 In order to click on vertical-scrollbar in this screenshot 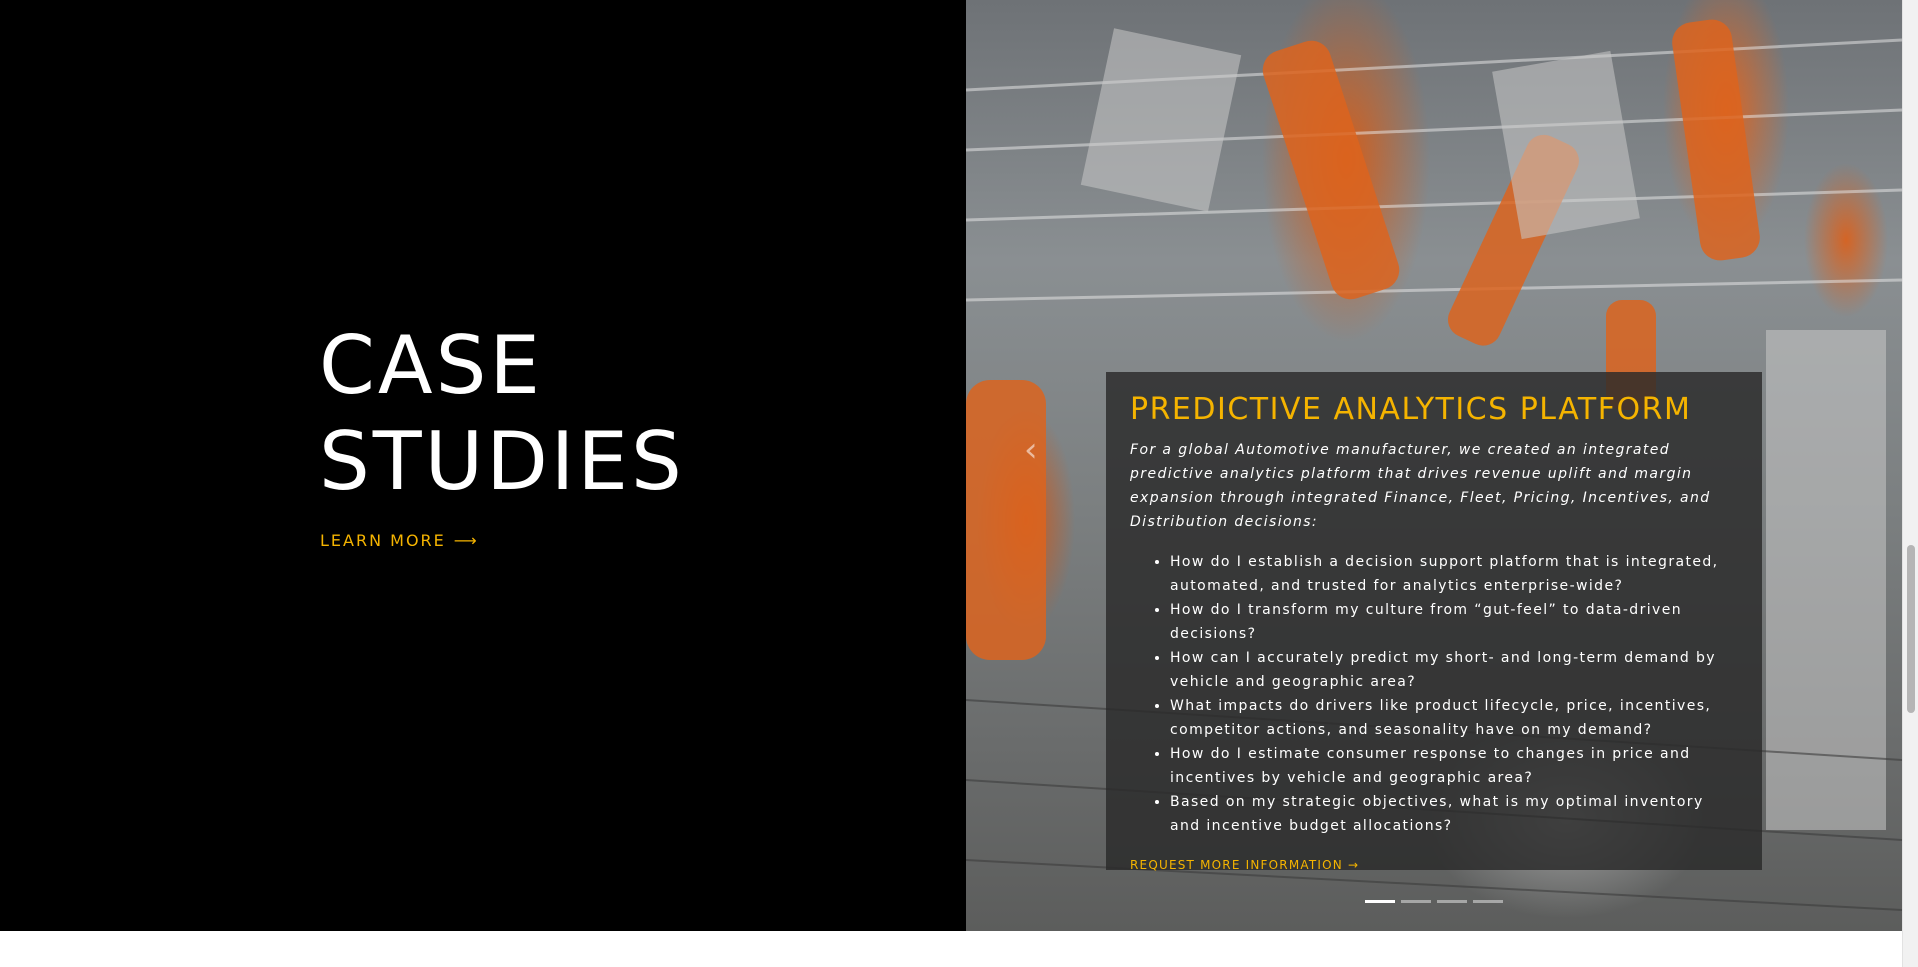, I will do `click(1910, 483)`.